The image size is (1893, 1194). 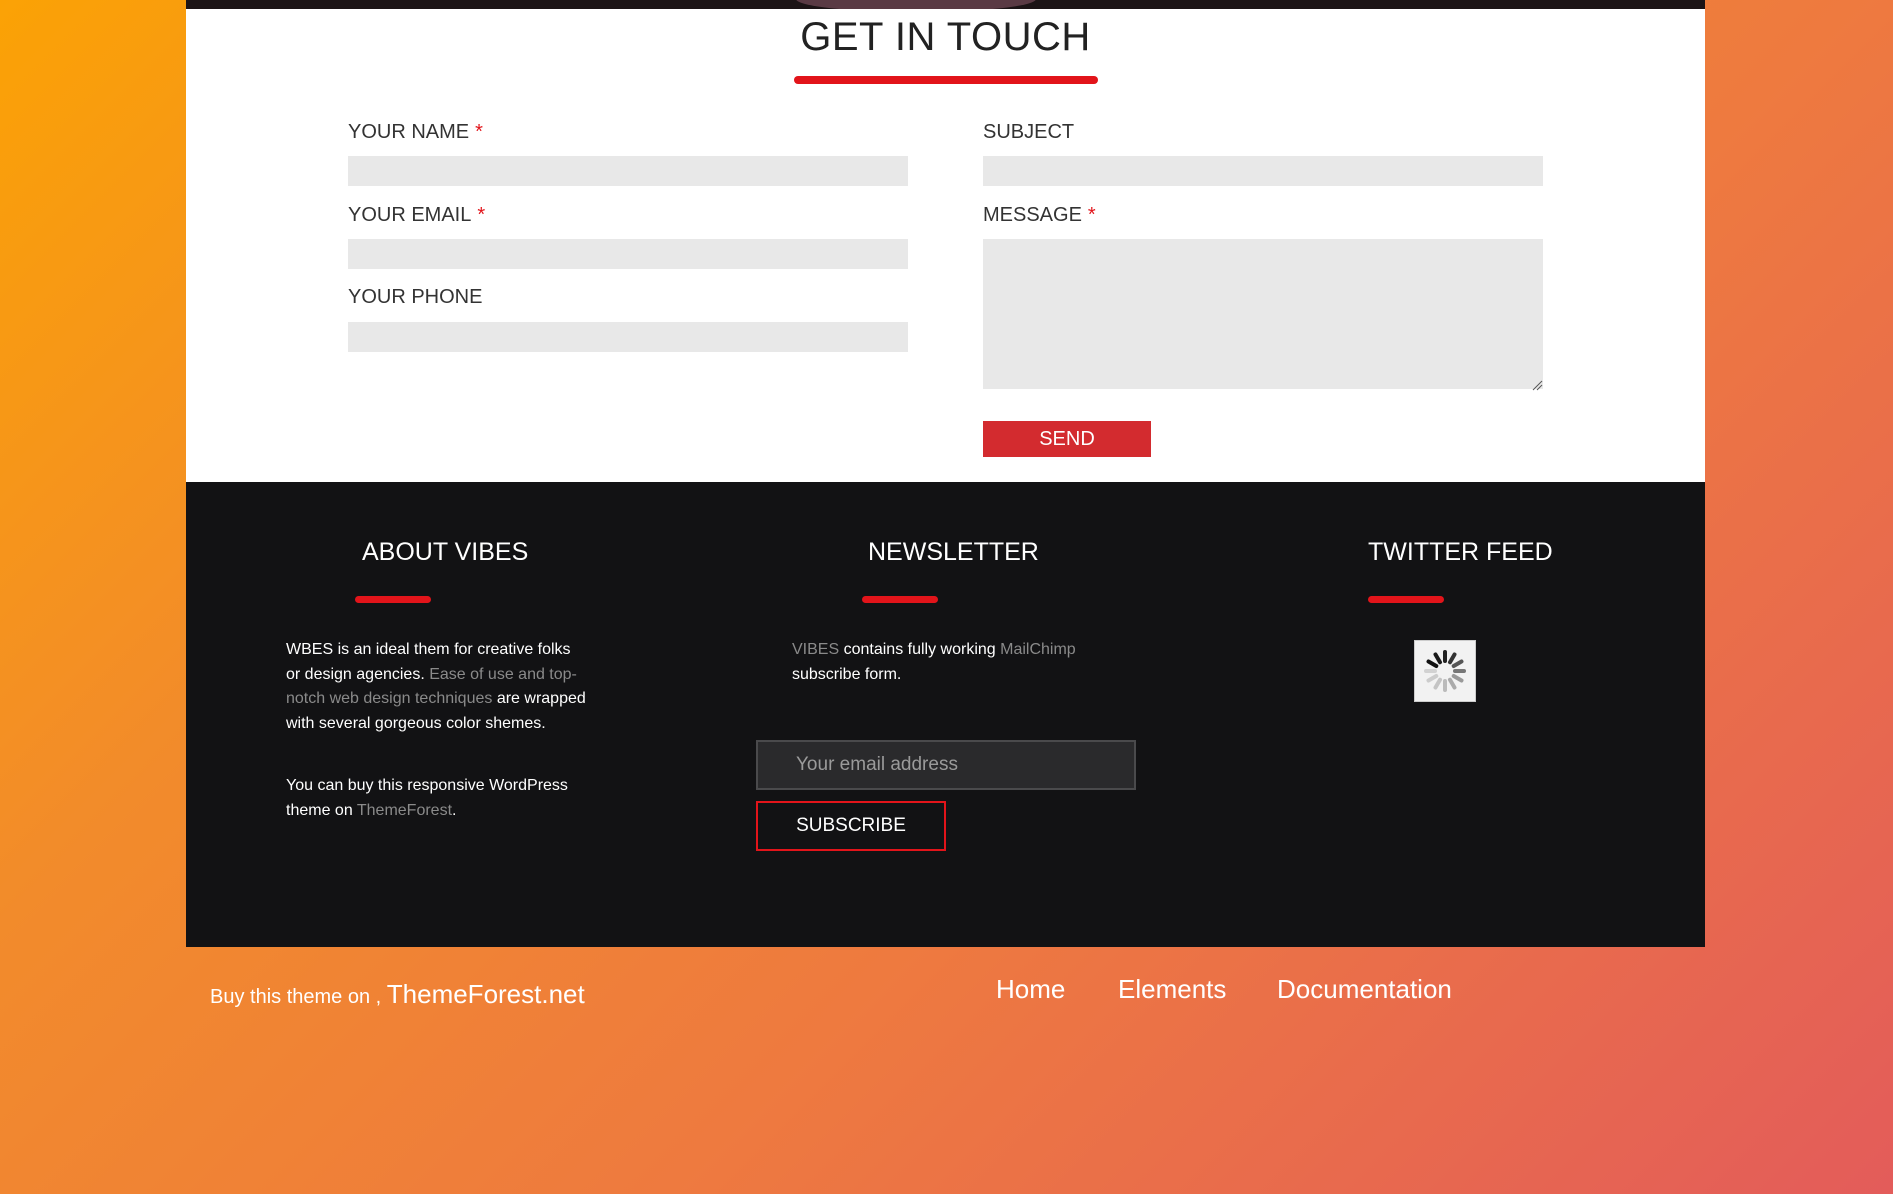 What do you see at coordinates (417, 215) in the screenshot?
I see `email-label: YOUR EMAIL *` at bounding box center [417, 215].